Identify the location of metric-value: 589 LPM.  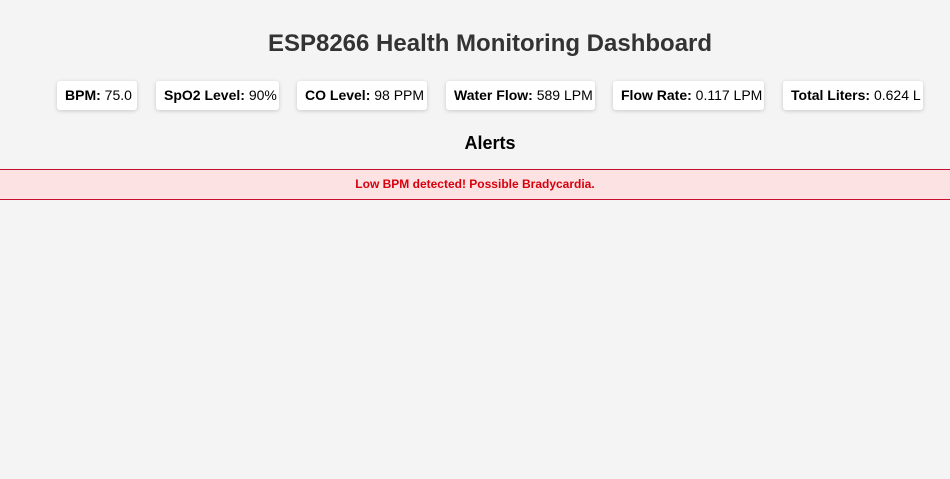
(564, 95).